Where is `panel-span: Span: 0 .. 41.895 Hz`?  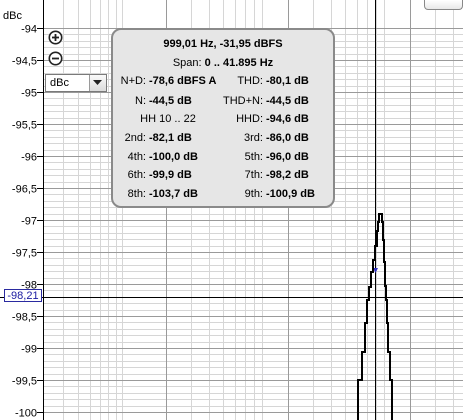 panel-span: Span: 0 .. 41.895 Hz is located at coordinates (223, 63).